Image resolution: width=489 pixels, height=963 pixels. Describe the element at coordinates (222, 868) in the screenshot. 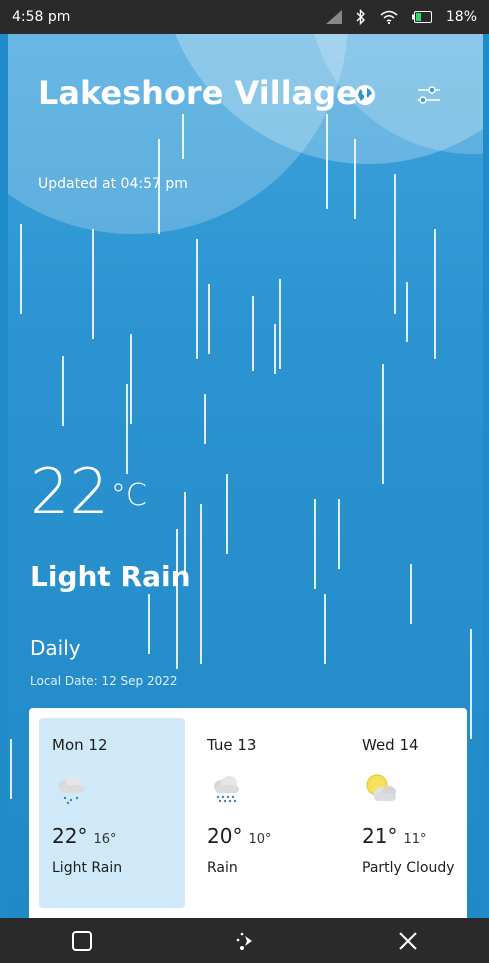

I see `day-condition: Rain` at that location.